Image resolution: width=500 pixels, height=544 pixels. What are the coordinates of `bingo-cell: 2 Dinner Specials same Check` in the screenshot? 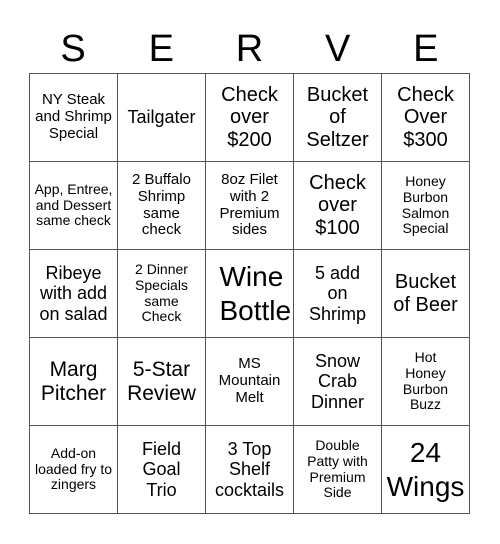 It's located at (162, 294).